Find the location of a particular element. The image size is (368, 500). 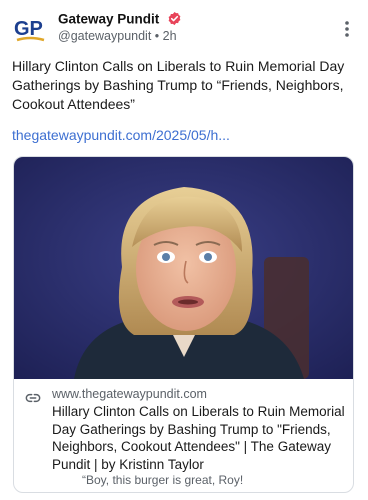

gateway-pundit-logo: GP is located at coordinates (29, 30).